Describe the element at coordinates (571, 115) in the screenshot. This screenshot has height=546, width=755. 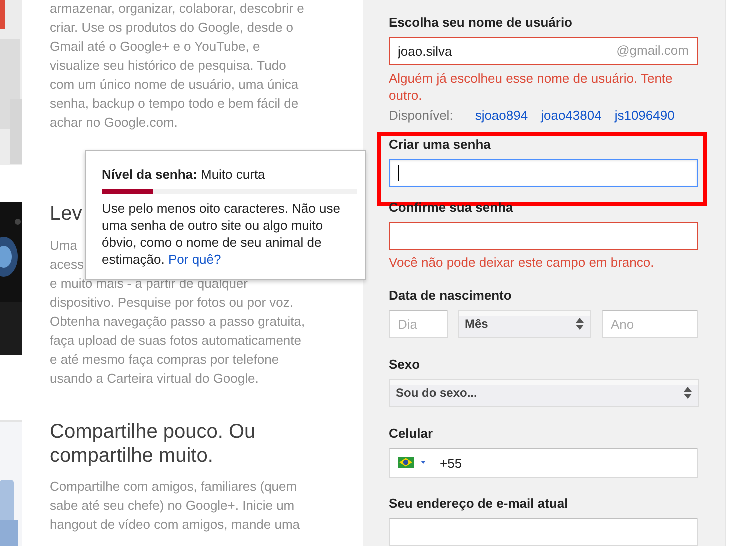
I see `suggestion-link: joao43804` at that location.